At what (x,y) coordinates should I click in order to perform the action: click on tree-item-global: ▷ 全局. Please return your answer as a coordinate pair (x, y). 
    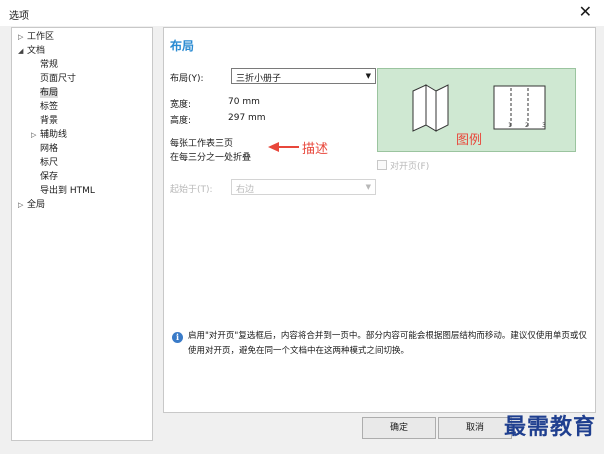
    Looking at the image, I should click on (31, 205).